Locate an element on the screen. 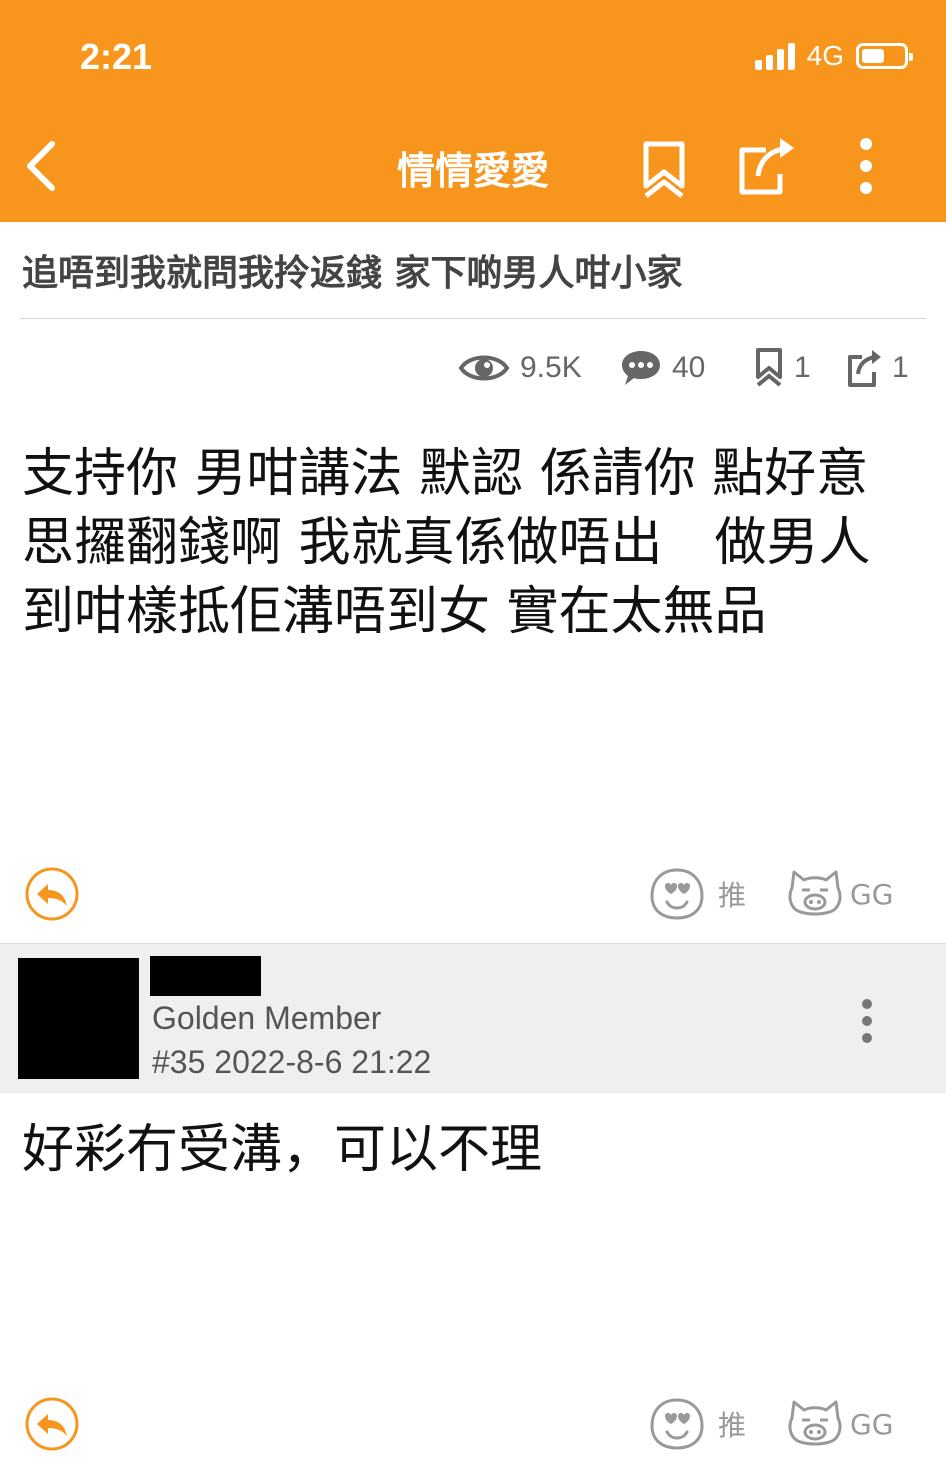 The height and width of the screenshot is (1474, 946). shares-stat: 1 is located at coordinates (877, 368).